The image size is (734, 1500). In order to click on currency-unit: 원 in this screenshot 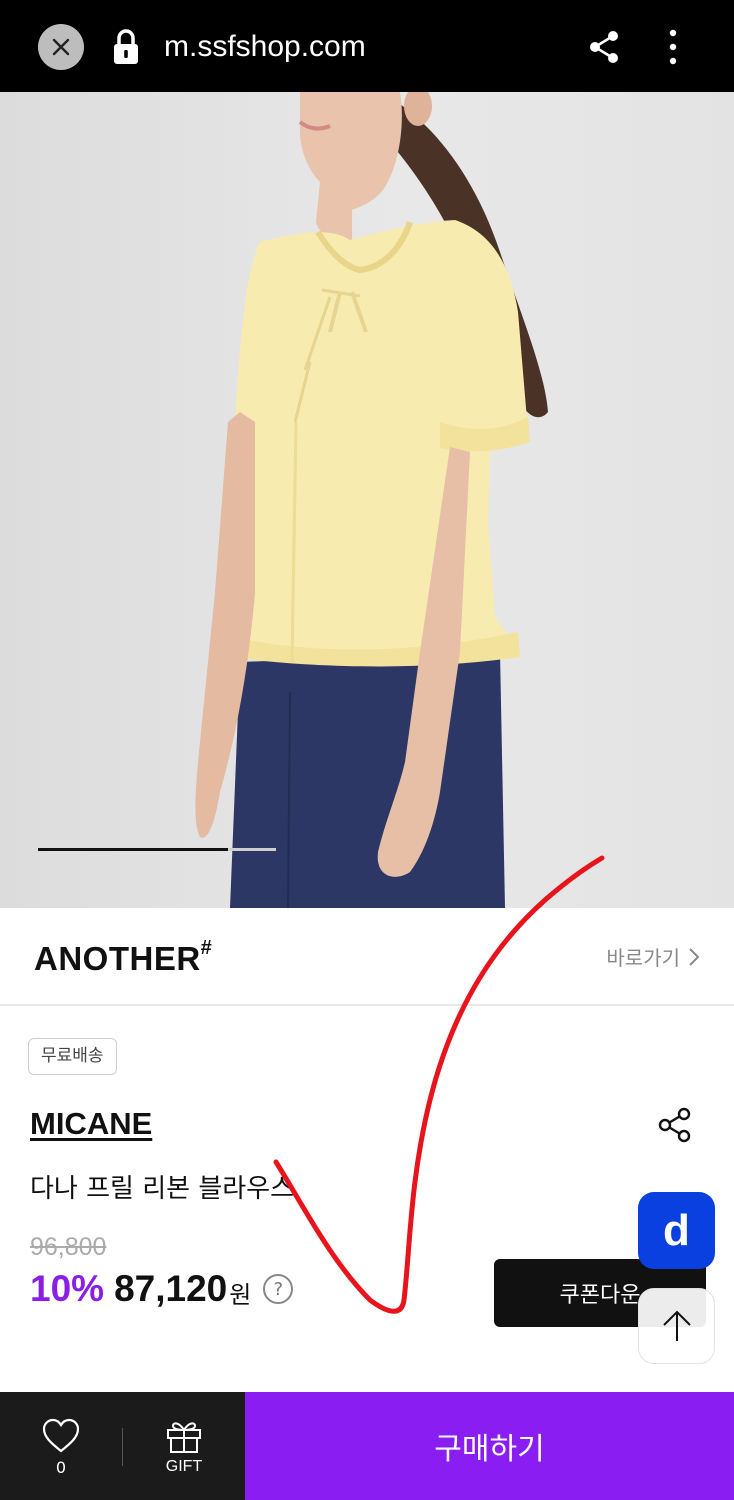, I will do `click(240, 1294)`.